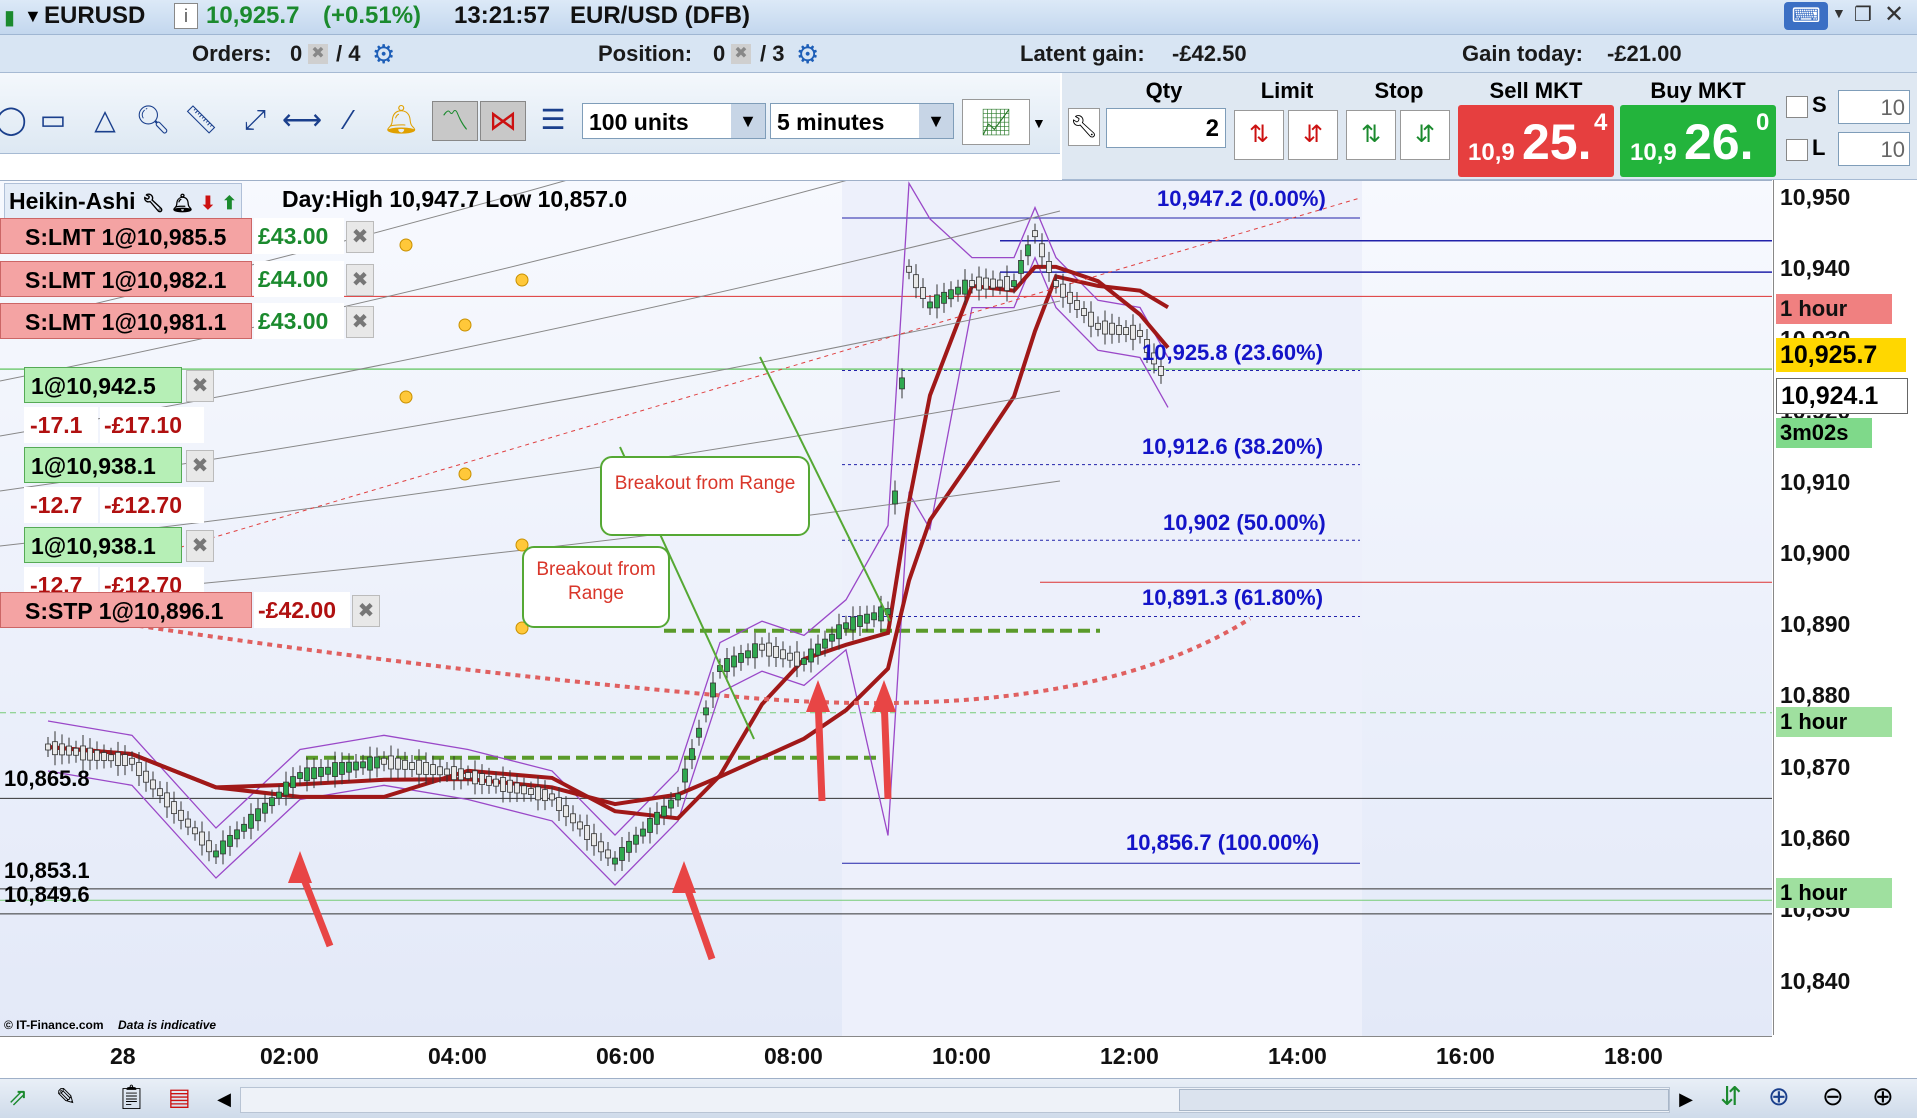  Describe the element at coordinates (126, 236) in the screenshot. I see `limit-order-tag: S:LMT 1@10,985.5` at that location.